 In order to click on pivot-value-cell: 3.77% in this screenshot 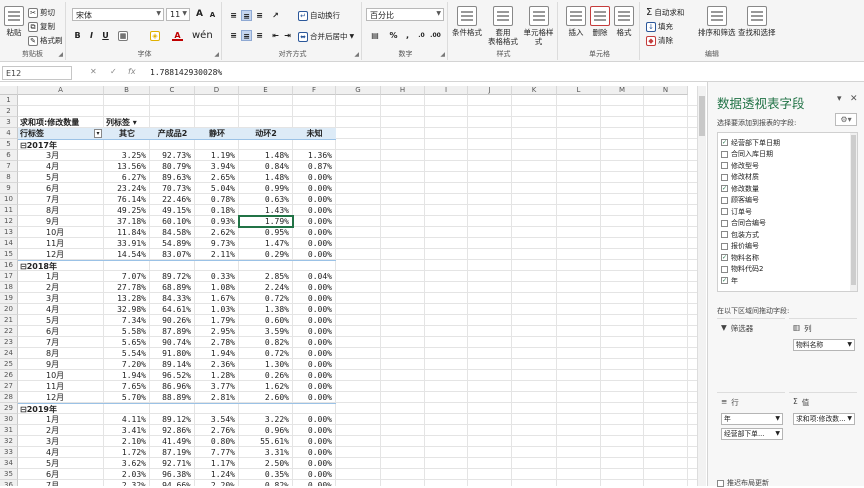, I will do `click(217, 386)`.